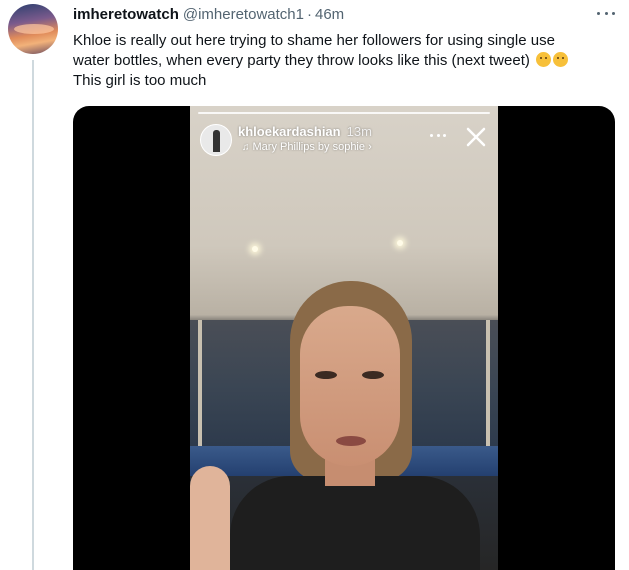  I want to click on story-progress-bar, so click(344, 113).